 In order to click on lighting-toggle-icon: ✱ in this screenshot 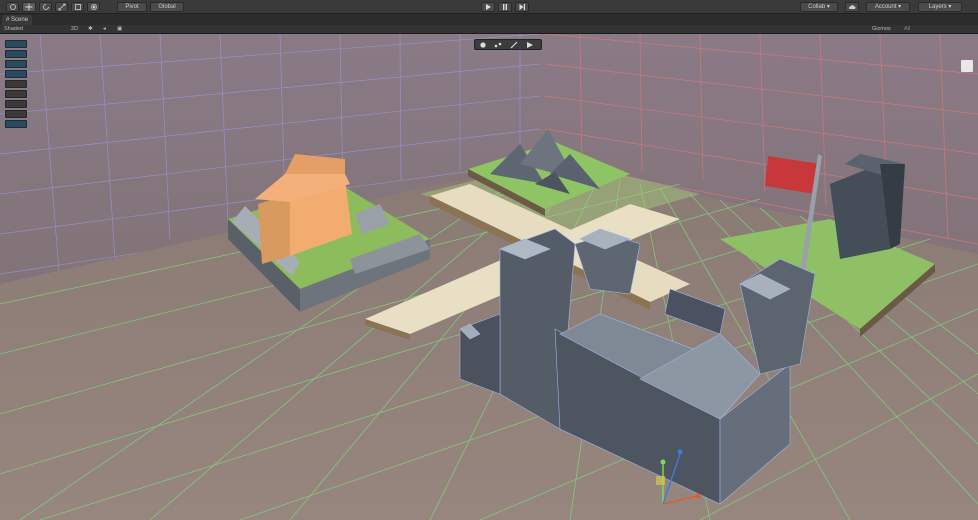, I will do `click(90, 29)`.